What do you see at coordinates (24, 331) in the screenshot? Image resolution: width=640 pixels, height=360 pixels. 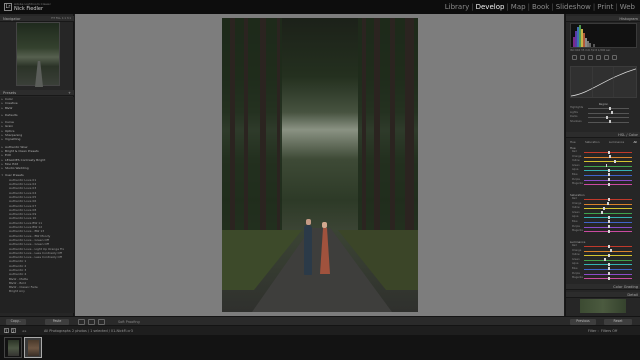 I see `grid-view-icon: ◂ ▸` at bounding box center [24, 331].